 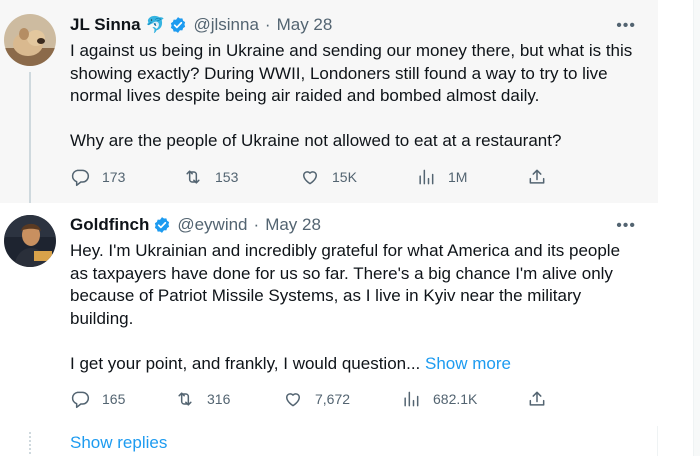 What do you see at coordinates (455, 399) in the screenshot?
I see `view-count: 682.1K` at bounding box center [455, 399].